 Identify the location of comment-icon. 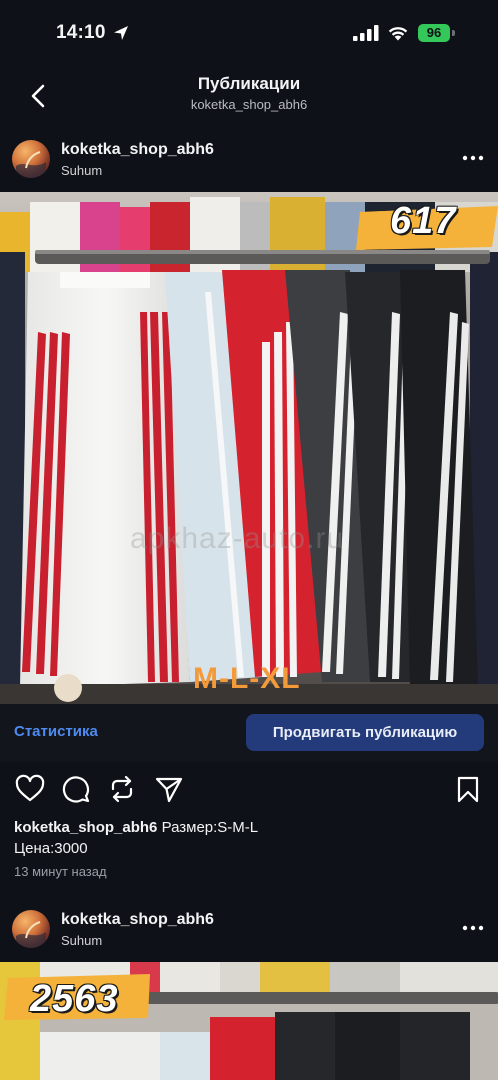
(76, 789).